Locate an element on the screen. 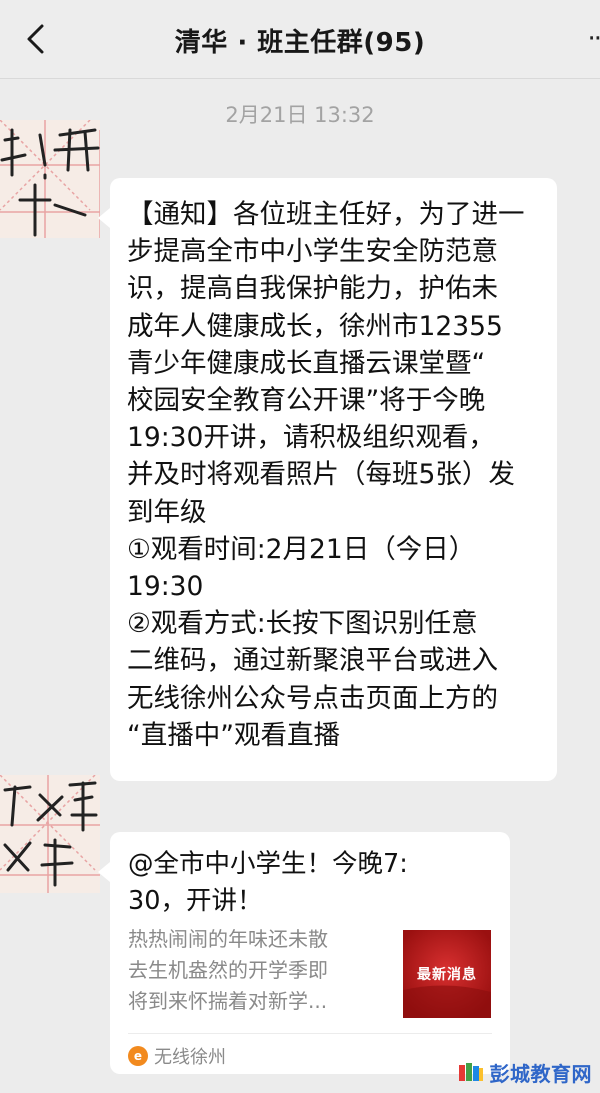 The image size is (600, 1093). source-logo-icon: e is located at coordinates (138, 1056).